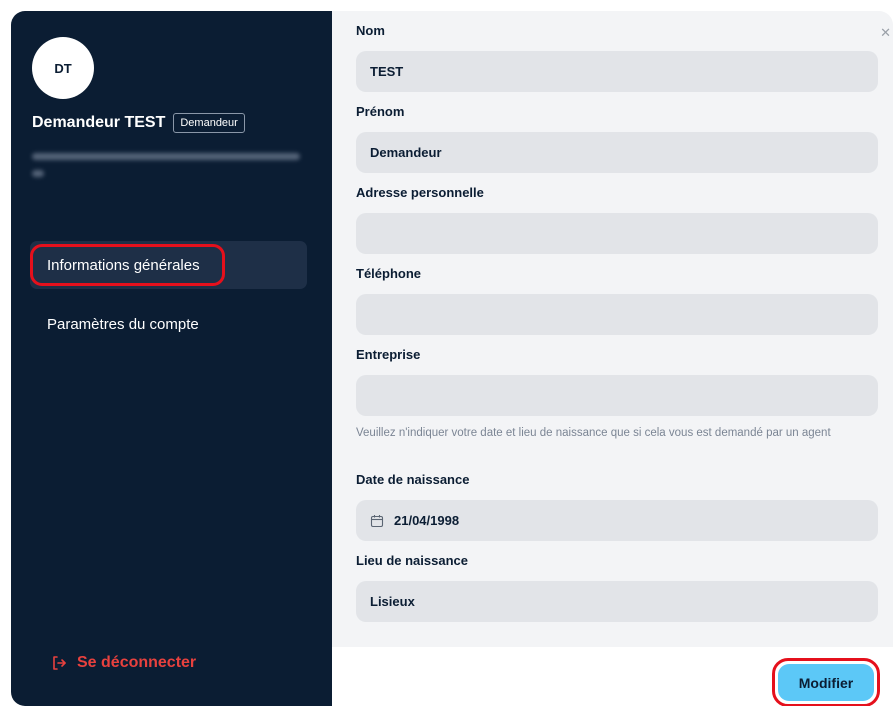  I want to click on logout-icon, so click(59, 663).